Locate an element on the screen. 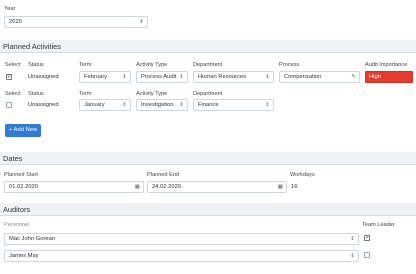  header-term: Term is located at coordinates (85, 65).